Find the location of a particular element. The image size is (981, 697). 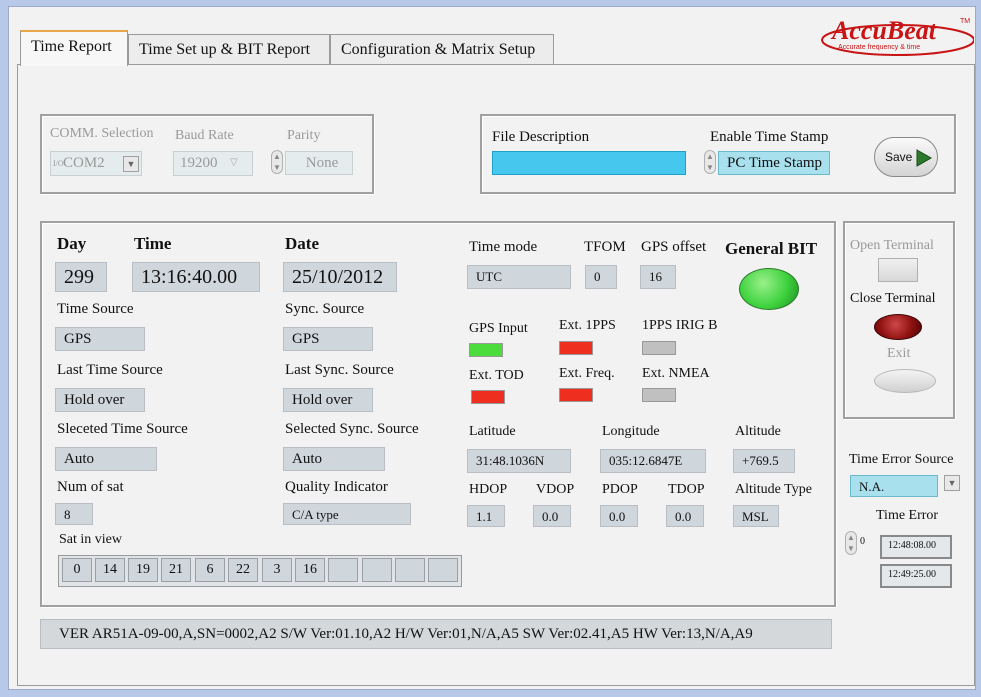

sat-in-view-cell: 6 is located at coordinates (210, 570).